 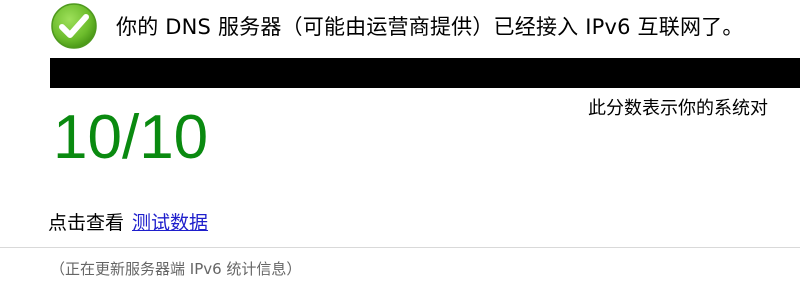 What do you see at coordinates (128, 221) in the screenshot?
I see `details-row: 点击查看 测试数据` at bounding box center [128, 221].